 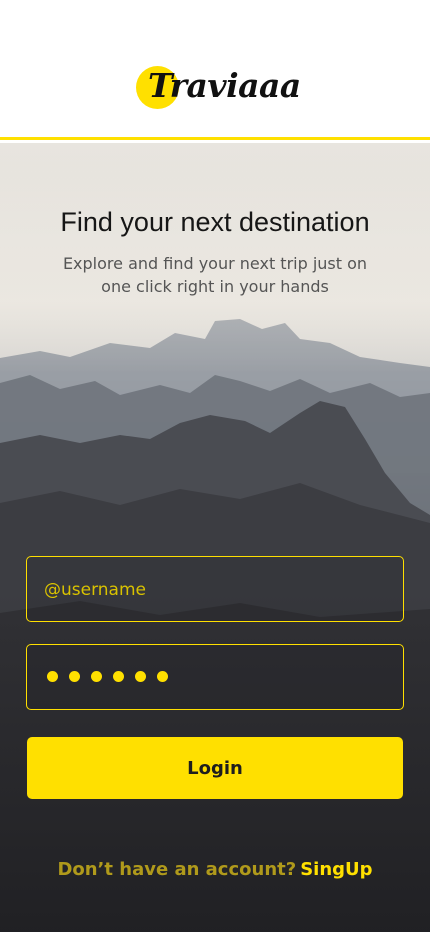 What do you see at coordinates (215, 677) in the screenshot?
I see `password-field` at bounding box center [215, 677].